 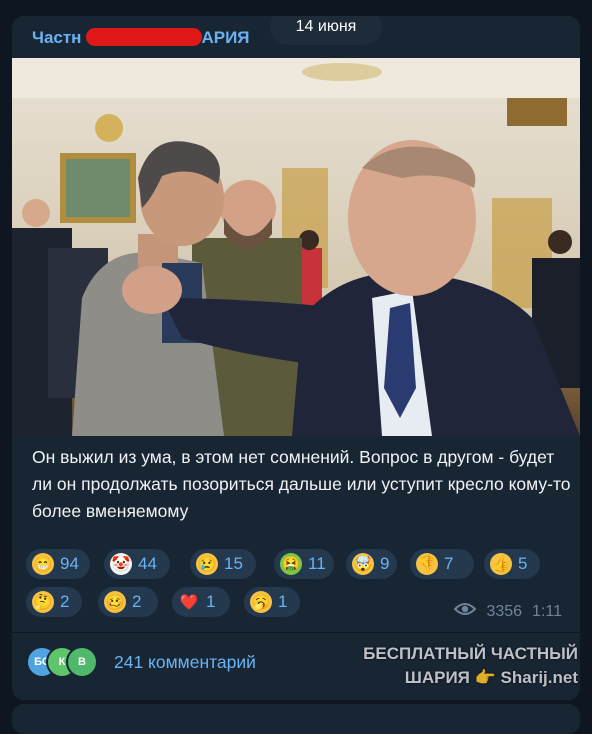 What do you see at coordinates (291, 564) in the screenshot?
I see `vomiting-face-icon: 🤮` at bounding box center [291, 564].